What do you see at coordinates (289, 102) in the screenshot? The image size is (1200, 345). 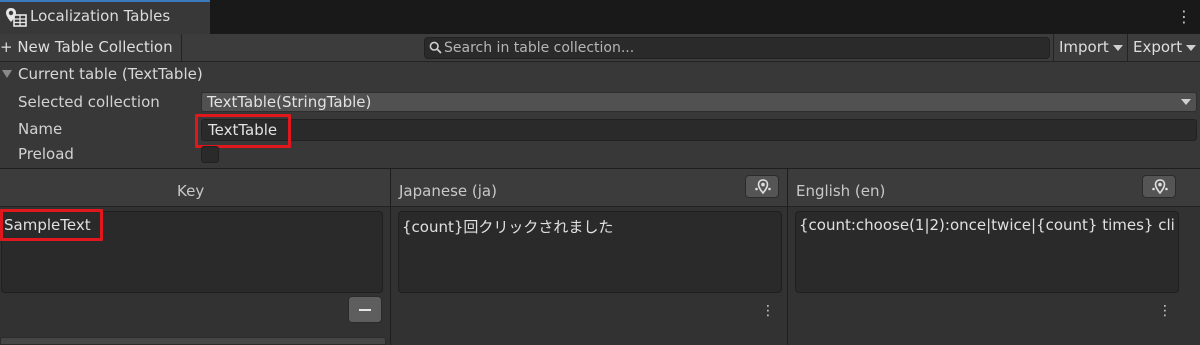 I see `selected-collection-value: TextTable(StringTable)` at bounding box center [289, 102].